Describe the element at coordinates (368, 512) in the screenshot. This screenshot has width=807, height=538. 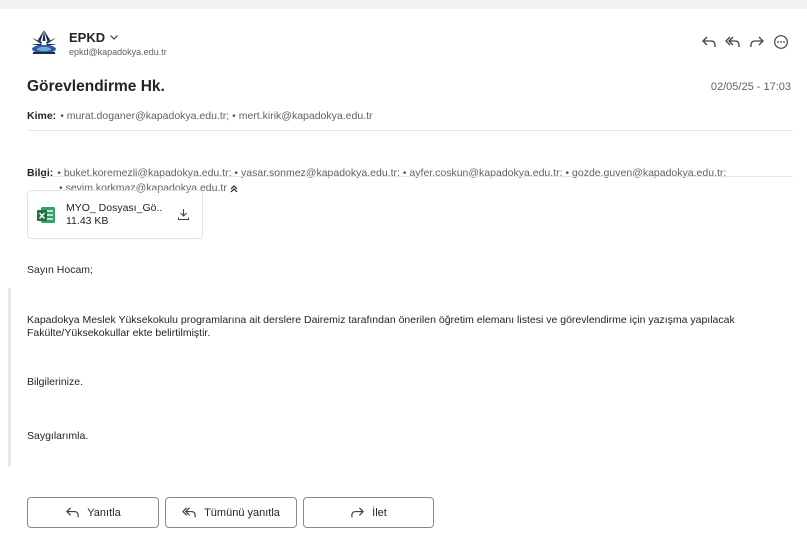
I see `forward-button: İlet` at that location.